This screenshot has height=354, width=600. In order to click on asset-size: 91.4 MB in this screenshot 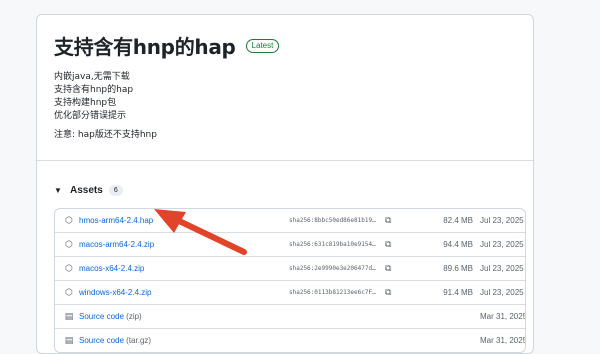, I will do `click(458, 292)`.